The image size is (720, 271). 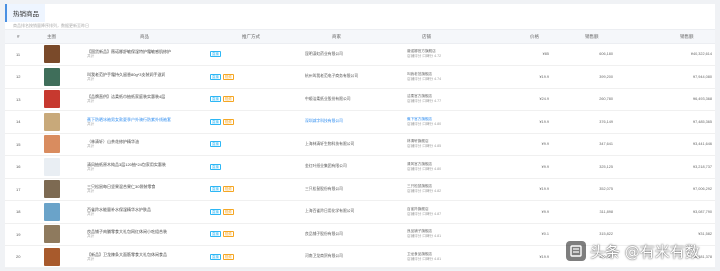 I want to click on sales-cell: 347,641, so click(x=606, y=144).